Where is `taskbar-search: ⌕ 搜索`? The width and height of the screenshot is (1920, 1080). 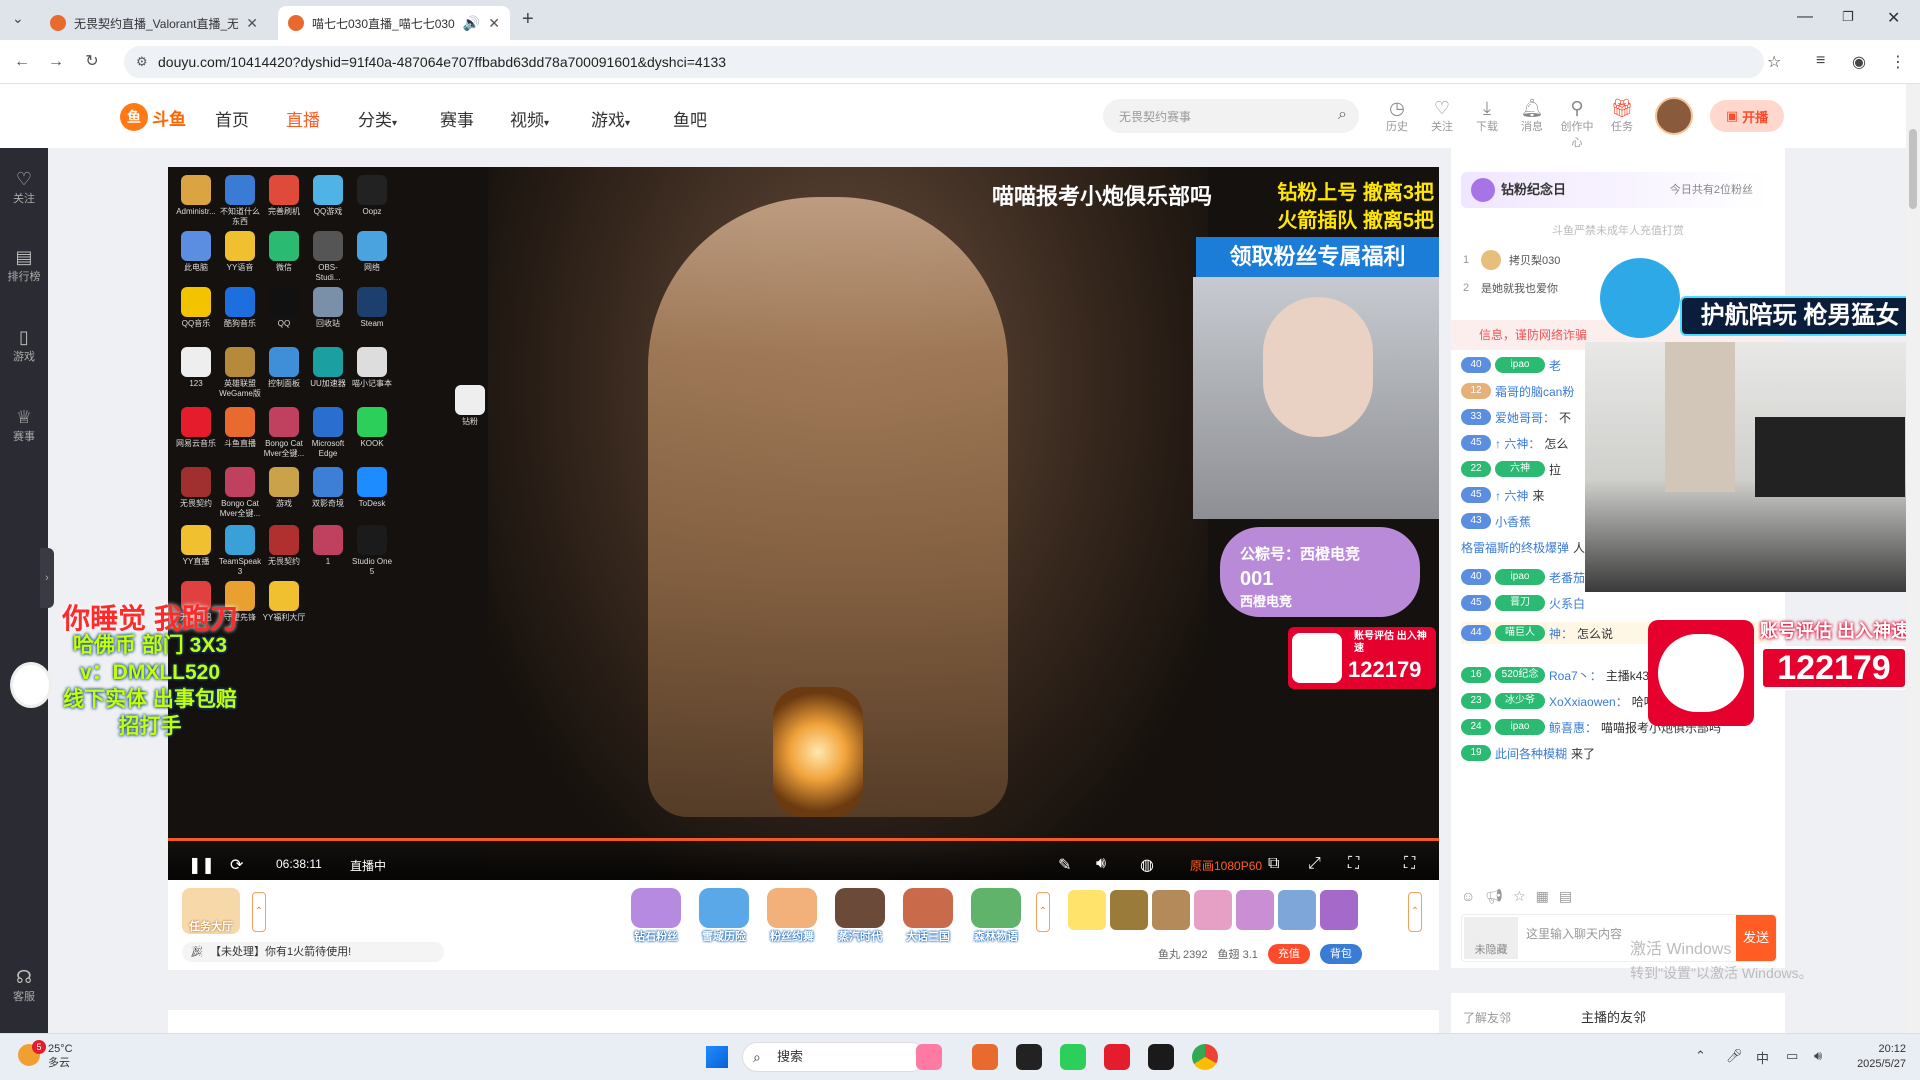
taskbar-search: ⌕ 搜索 is located at coordinates (834, 1057).